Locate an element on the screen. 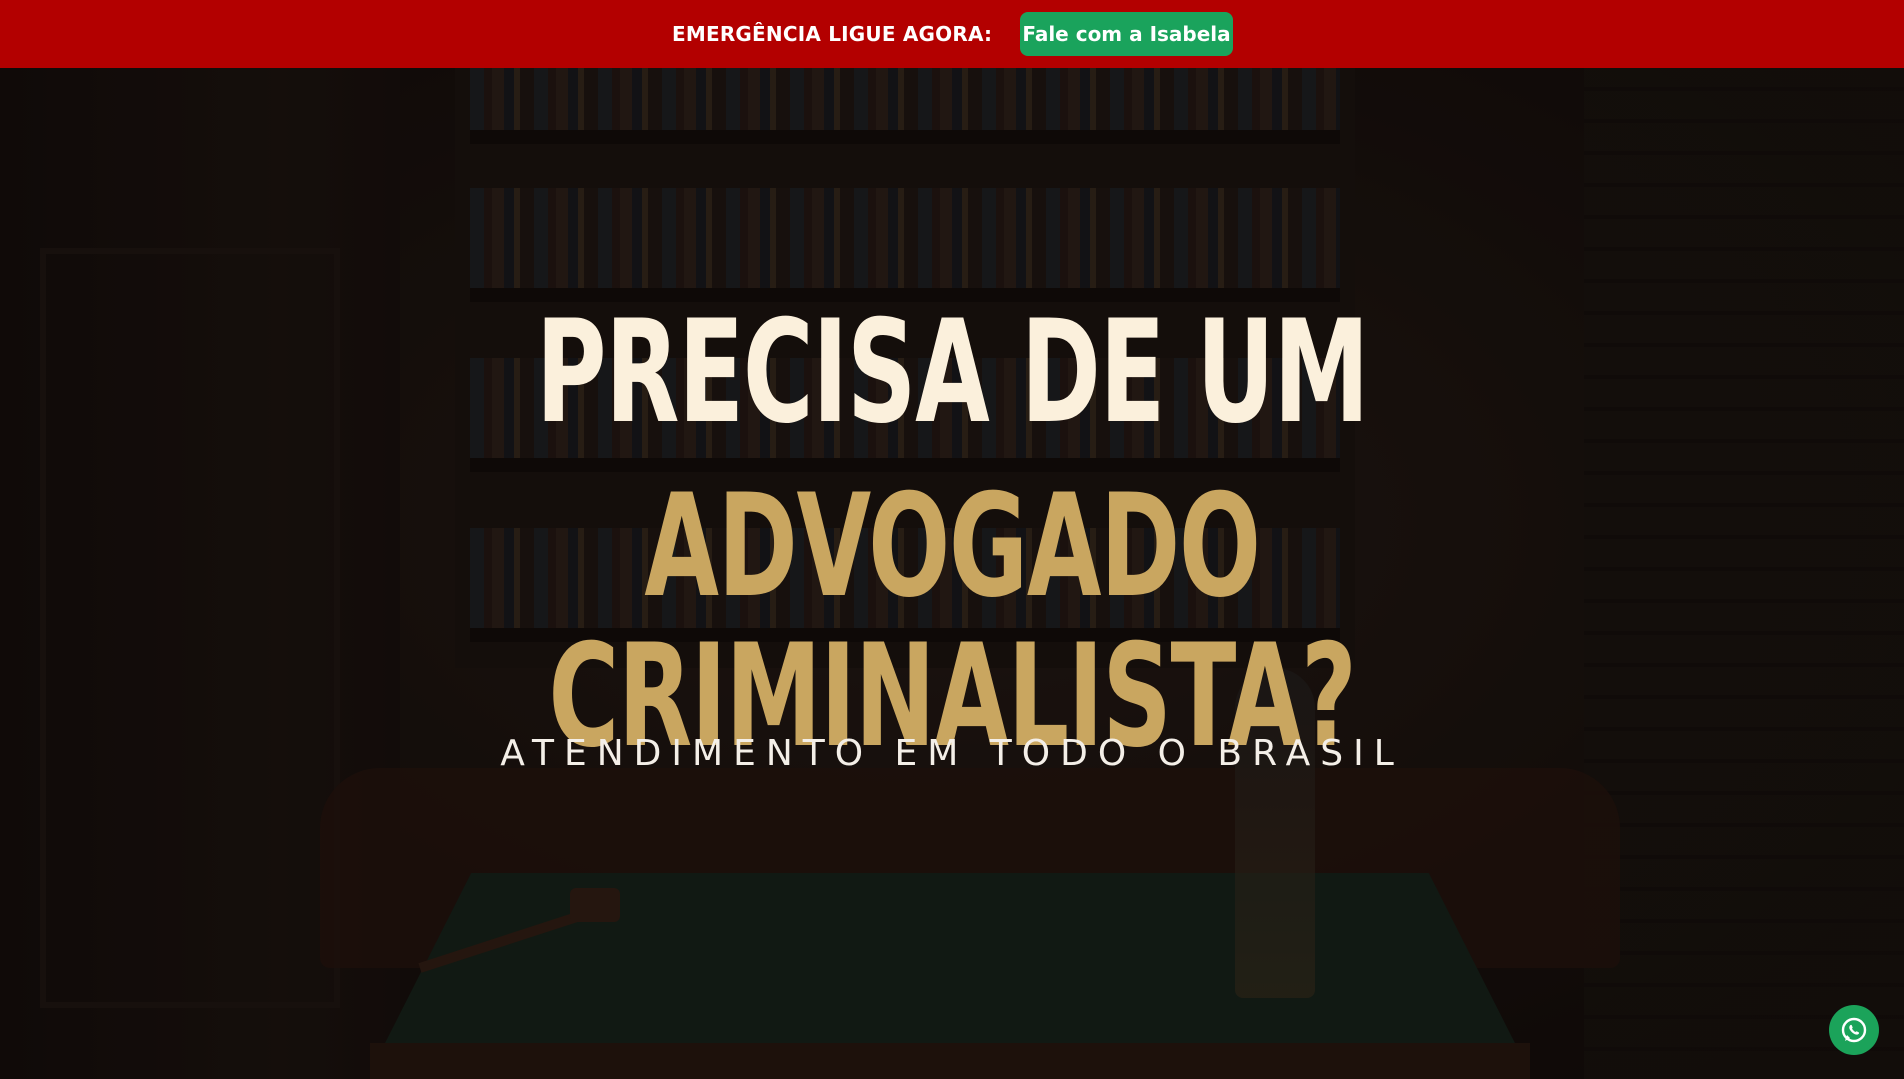 The height and width of the screenshot is (1079, 1904). whatsapp-floating-button is located at coordinates (1854, 1030).